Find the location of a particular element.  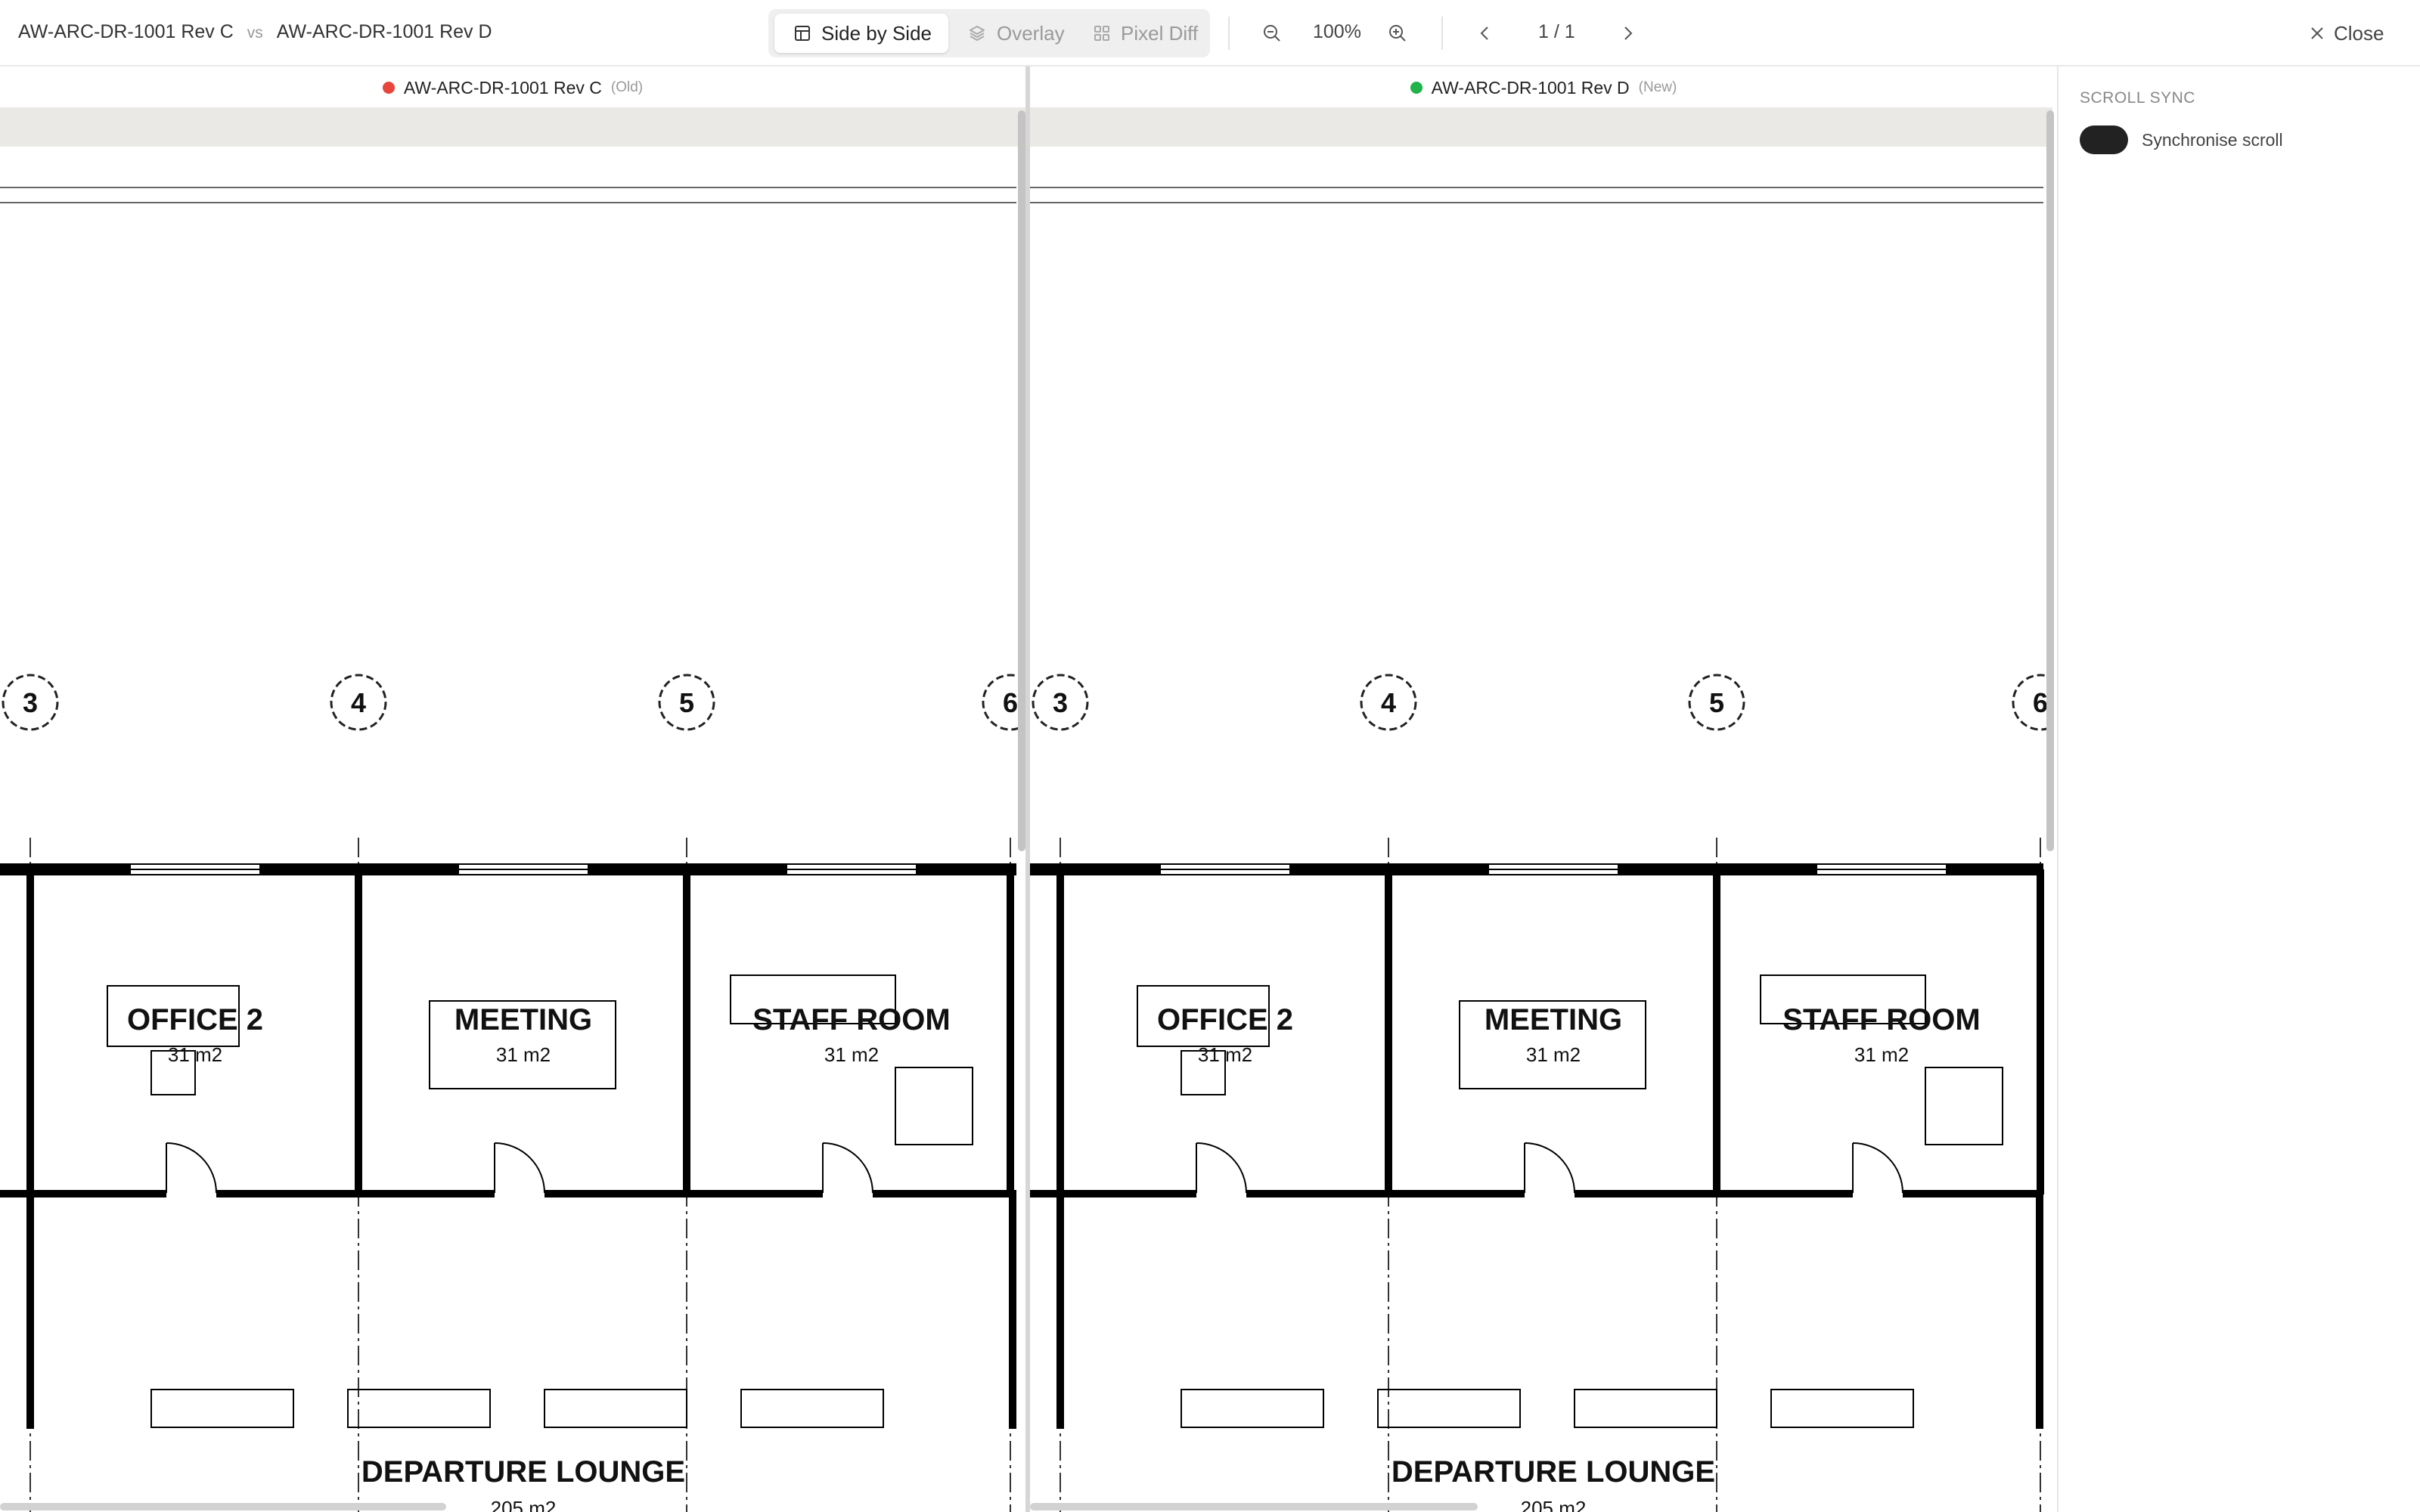

previous-page-button is located at coordinates (1485, 34).